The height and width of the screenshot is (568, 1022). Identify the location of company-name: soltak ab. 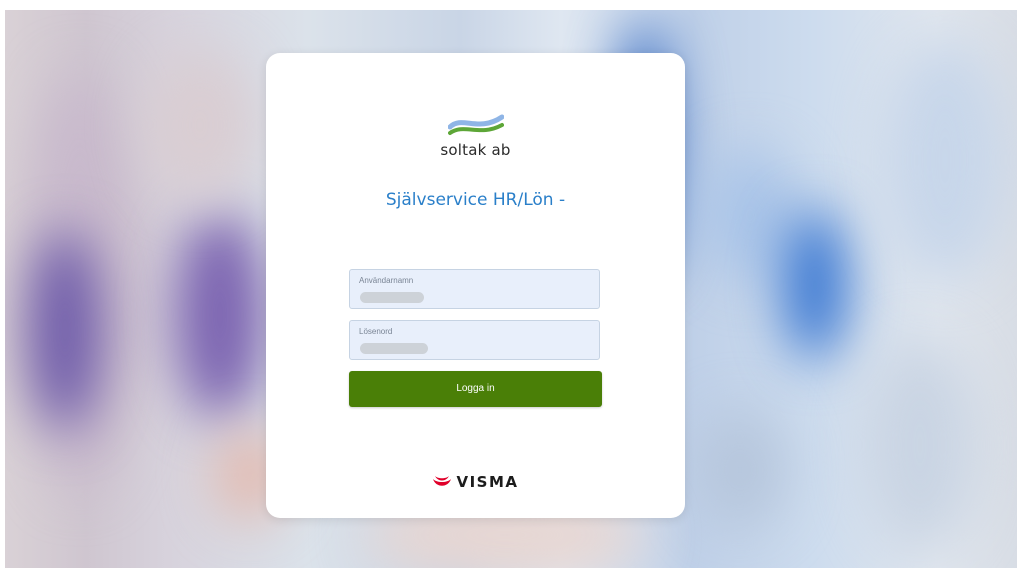
(475, 150).